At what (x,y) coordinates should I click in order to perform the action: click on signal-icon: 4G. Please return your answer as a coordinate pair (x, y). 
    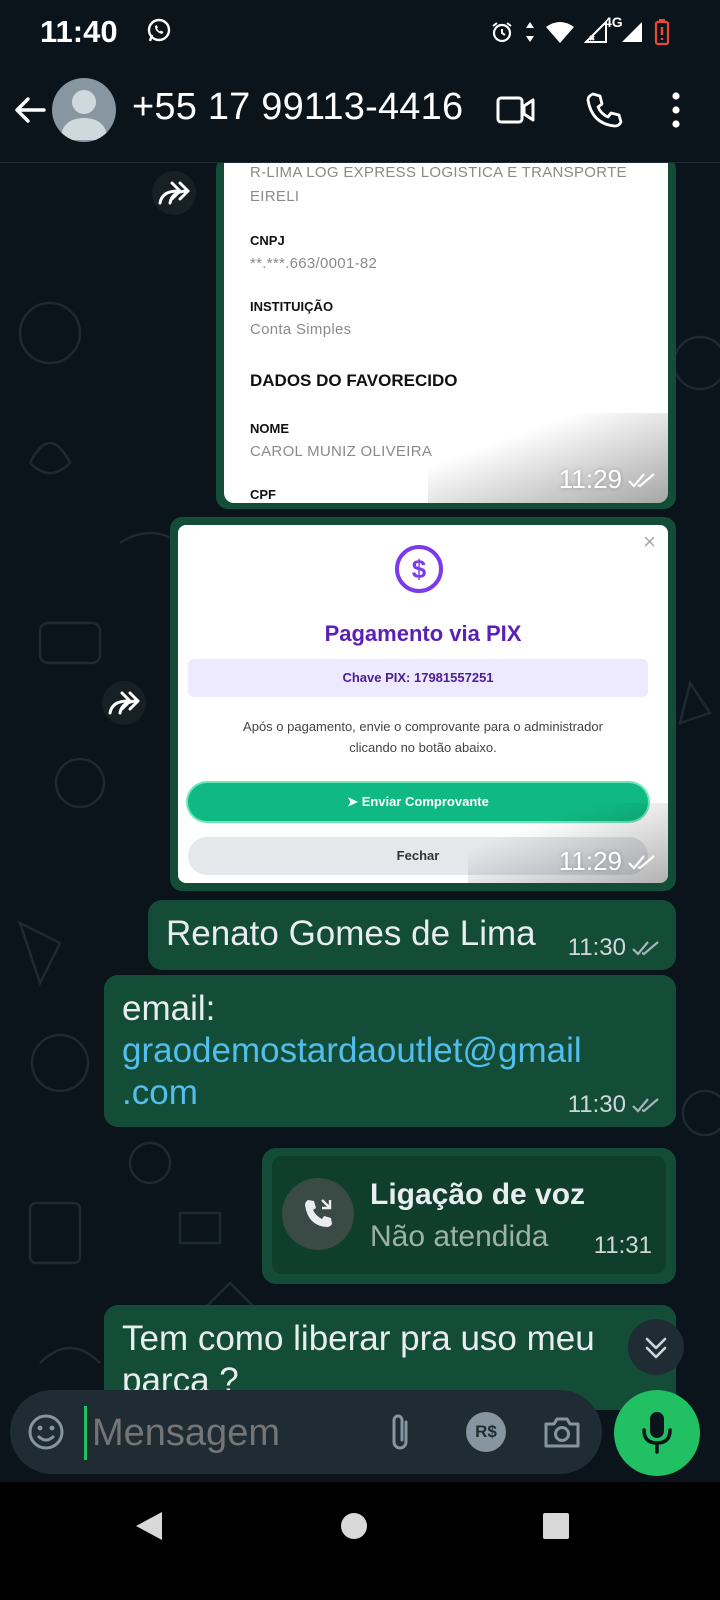
    Looking at the image, I should click on (603, 31).